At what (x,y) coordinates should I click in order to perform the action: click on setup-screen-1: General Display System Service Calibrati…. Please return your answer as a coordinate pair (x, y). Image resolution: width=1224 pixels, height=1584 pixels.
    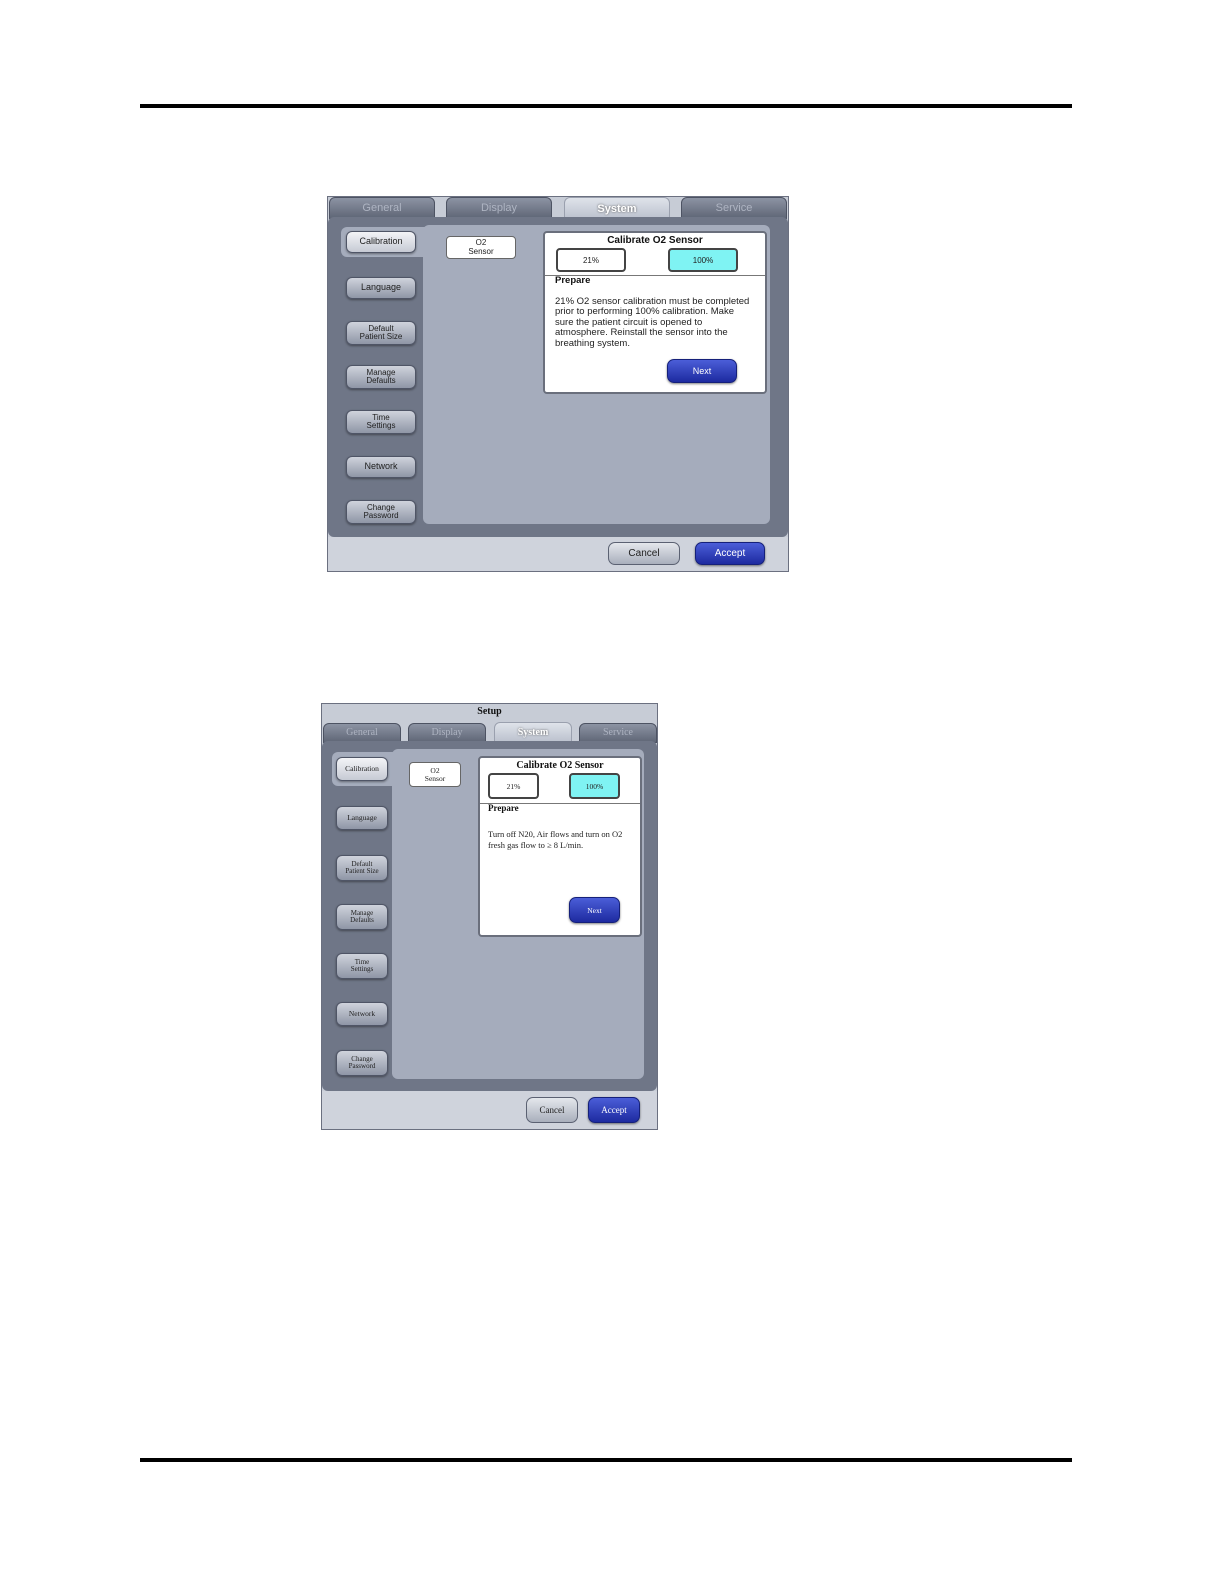
    Looking at the image, I should click on (558, 384).